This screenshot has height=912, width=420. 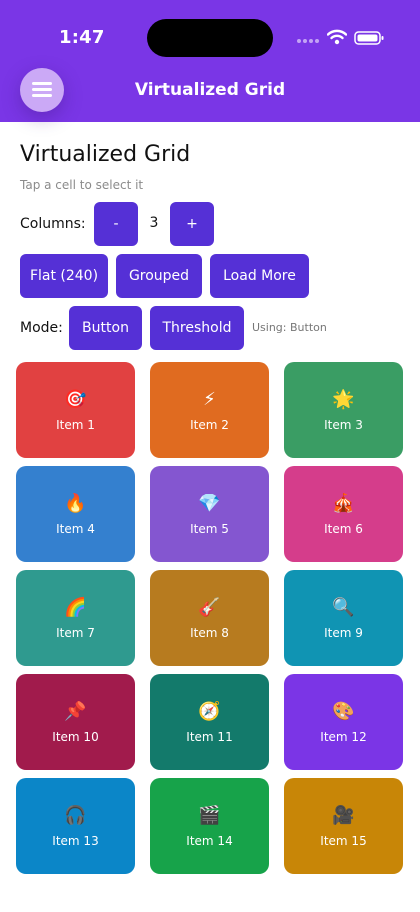 I want to click on magnifier-icon: 🔍, so click(x=343, y=607).